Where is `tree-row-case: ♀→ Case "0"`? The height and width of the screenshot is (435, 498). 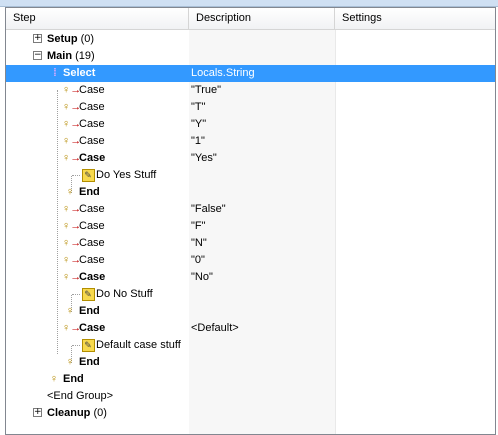
tree-row-case: ♀→ Case "0" is located at coordinates (250, 260).